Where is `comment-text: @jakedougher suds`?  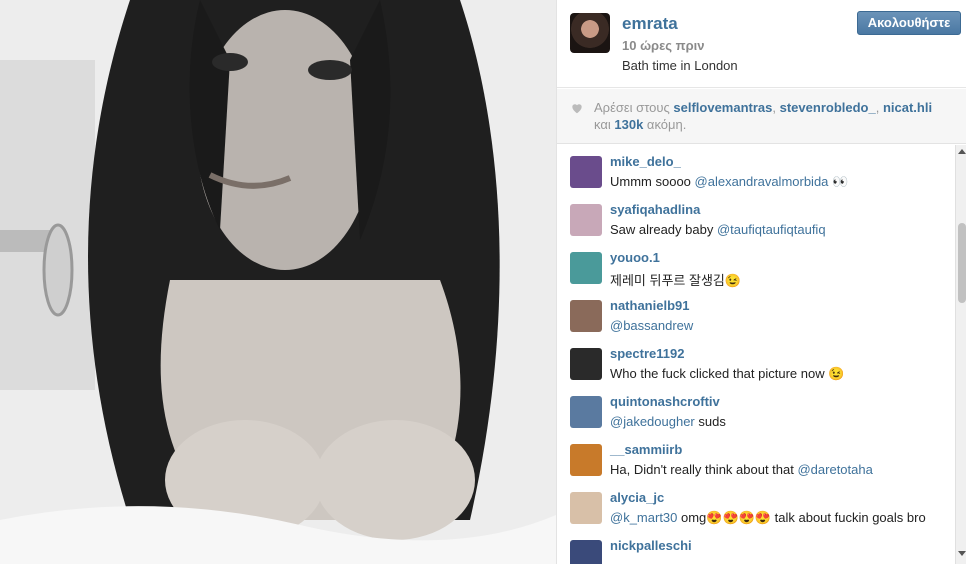 comment-text: @jakedougher suds is located at coordinates (668, 421).